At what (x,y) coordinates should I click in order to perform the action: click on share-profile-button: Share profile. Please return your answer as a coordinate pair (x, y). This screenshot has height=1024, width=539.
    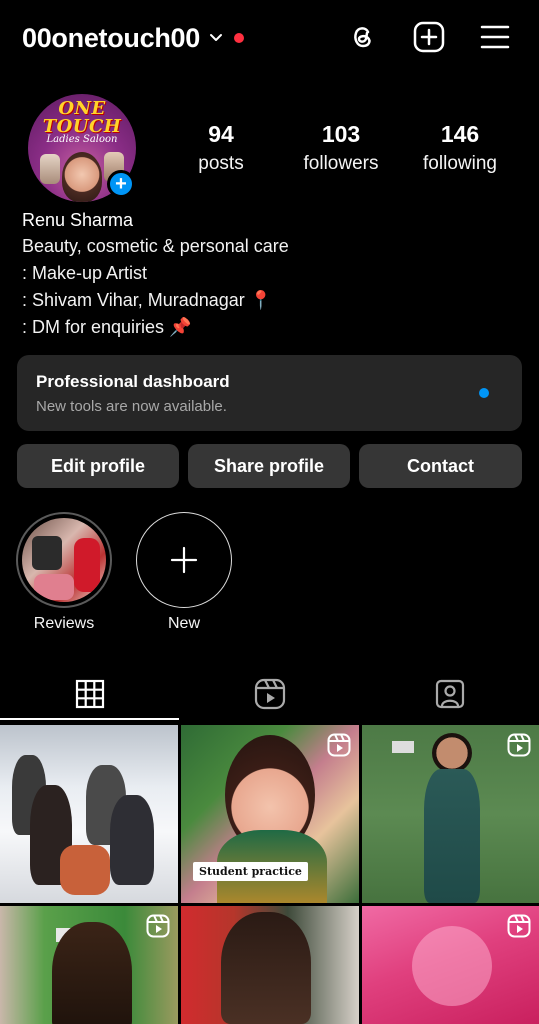
    Looking at the image, I should click on (269, 466).